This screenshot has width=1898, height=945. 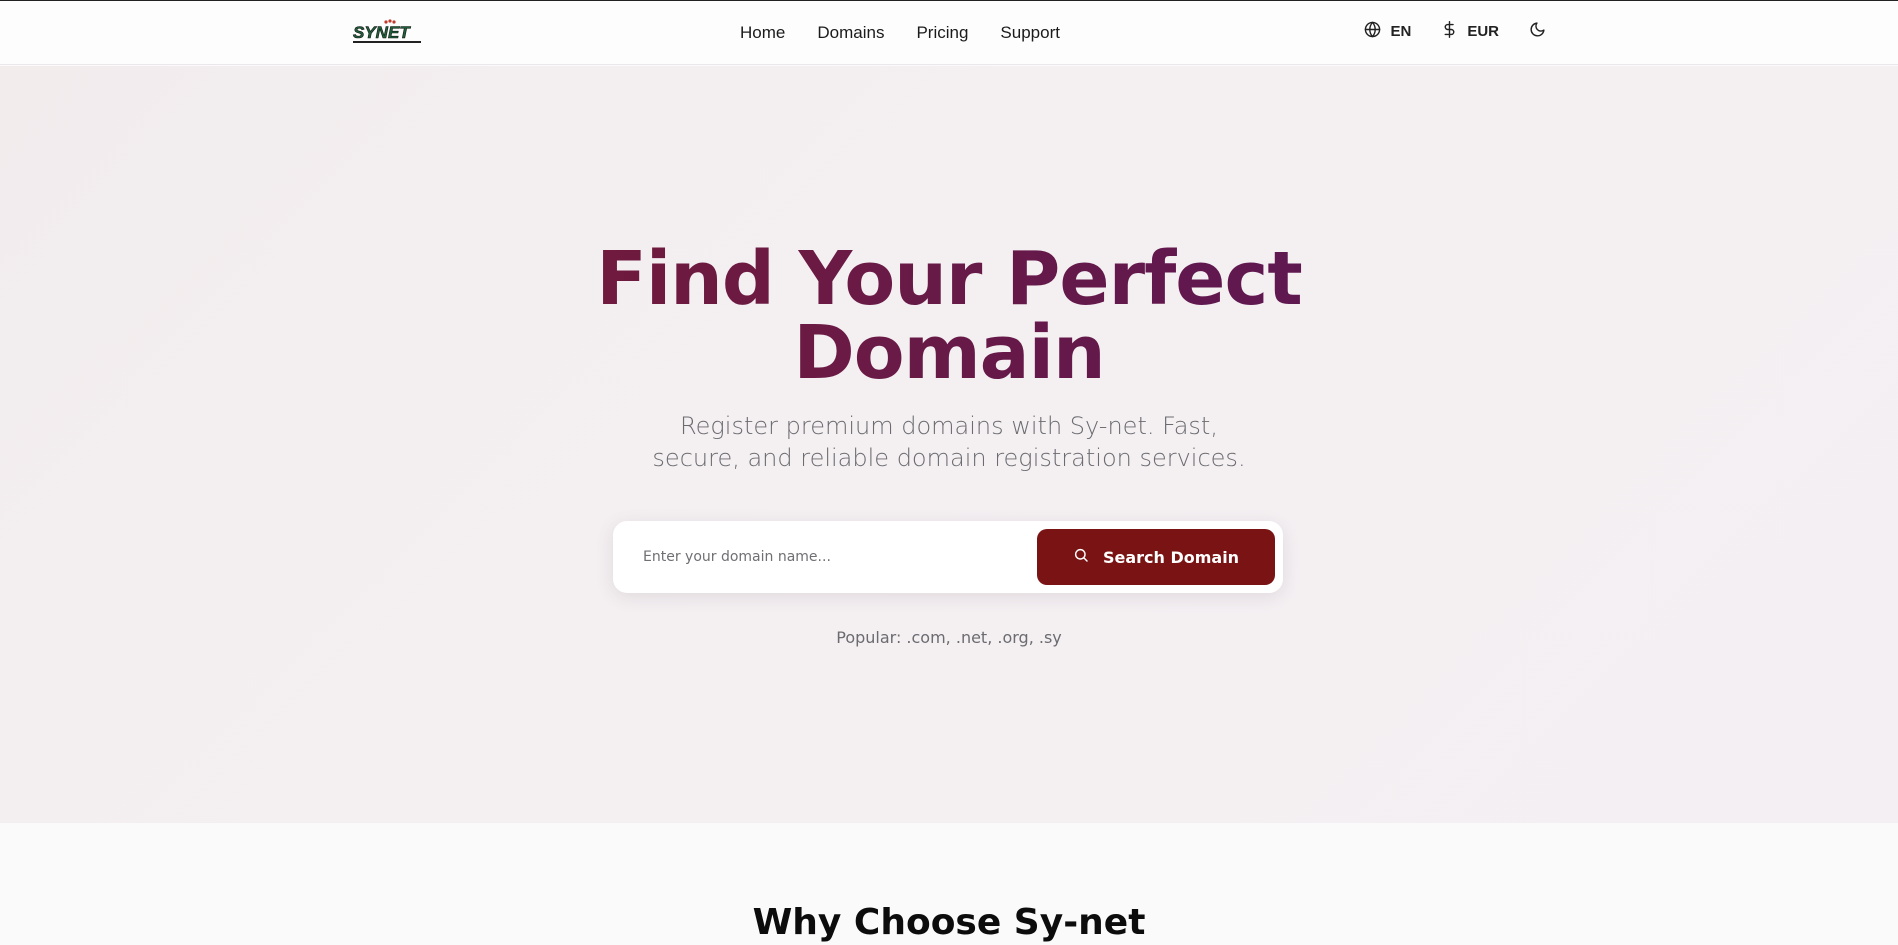 I want to click on header-tools: EN EUR, so click(x=1455, y=31).